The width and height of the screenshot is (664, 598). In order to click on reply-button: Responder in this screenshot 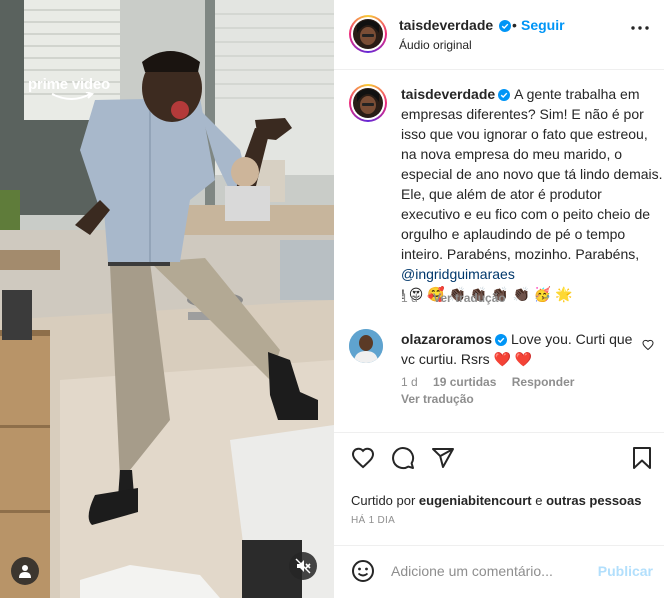, I will do `click(543, 382)`.